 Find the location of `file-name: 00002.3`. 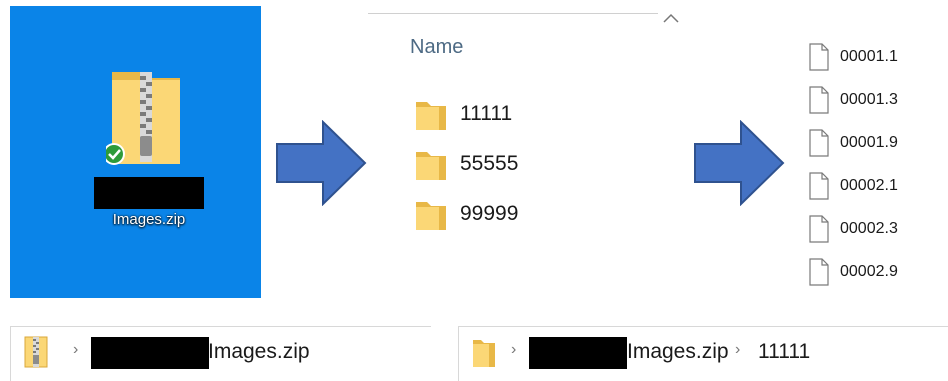

file-name: 00002.3 is located at coordinates (869, 228).